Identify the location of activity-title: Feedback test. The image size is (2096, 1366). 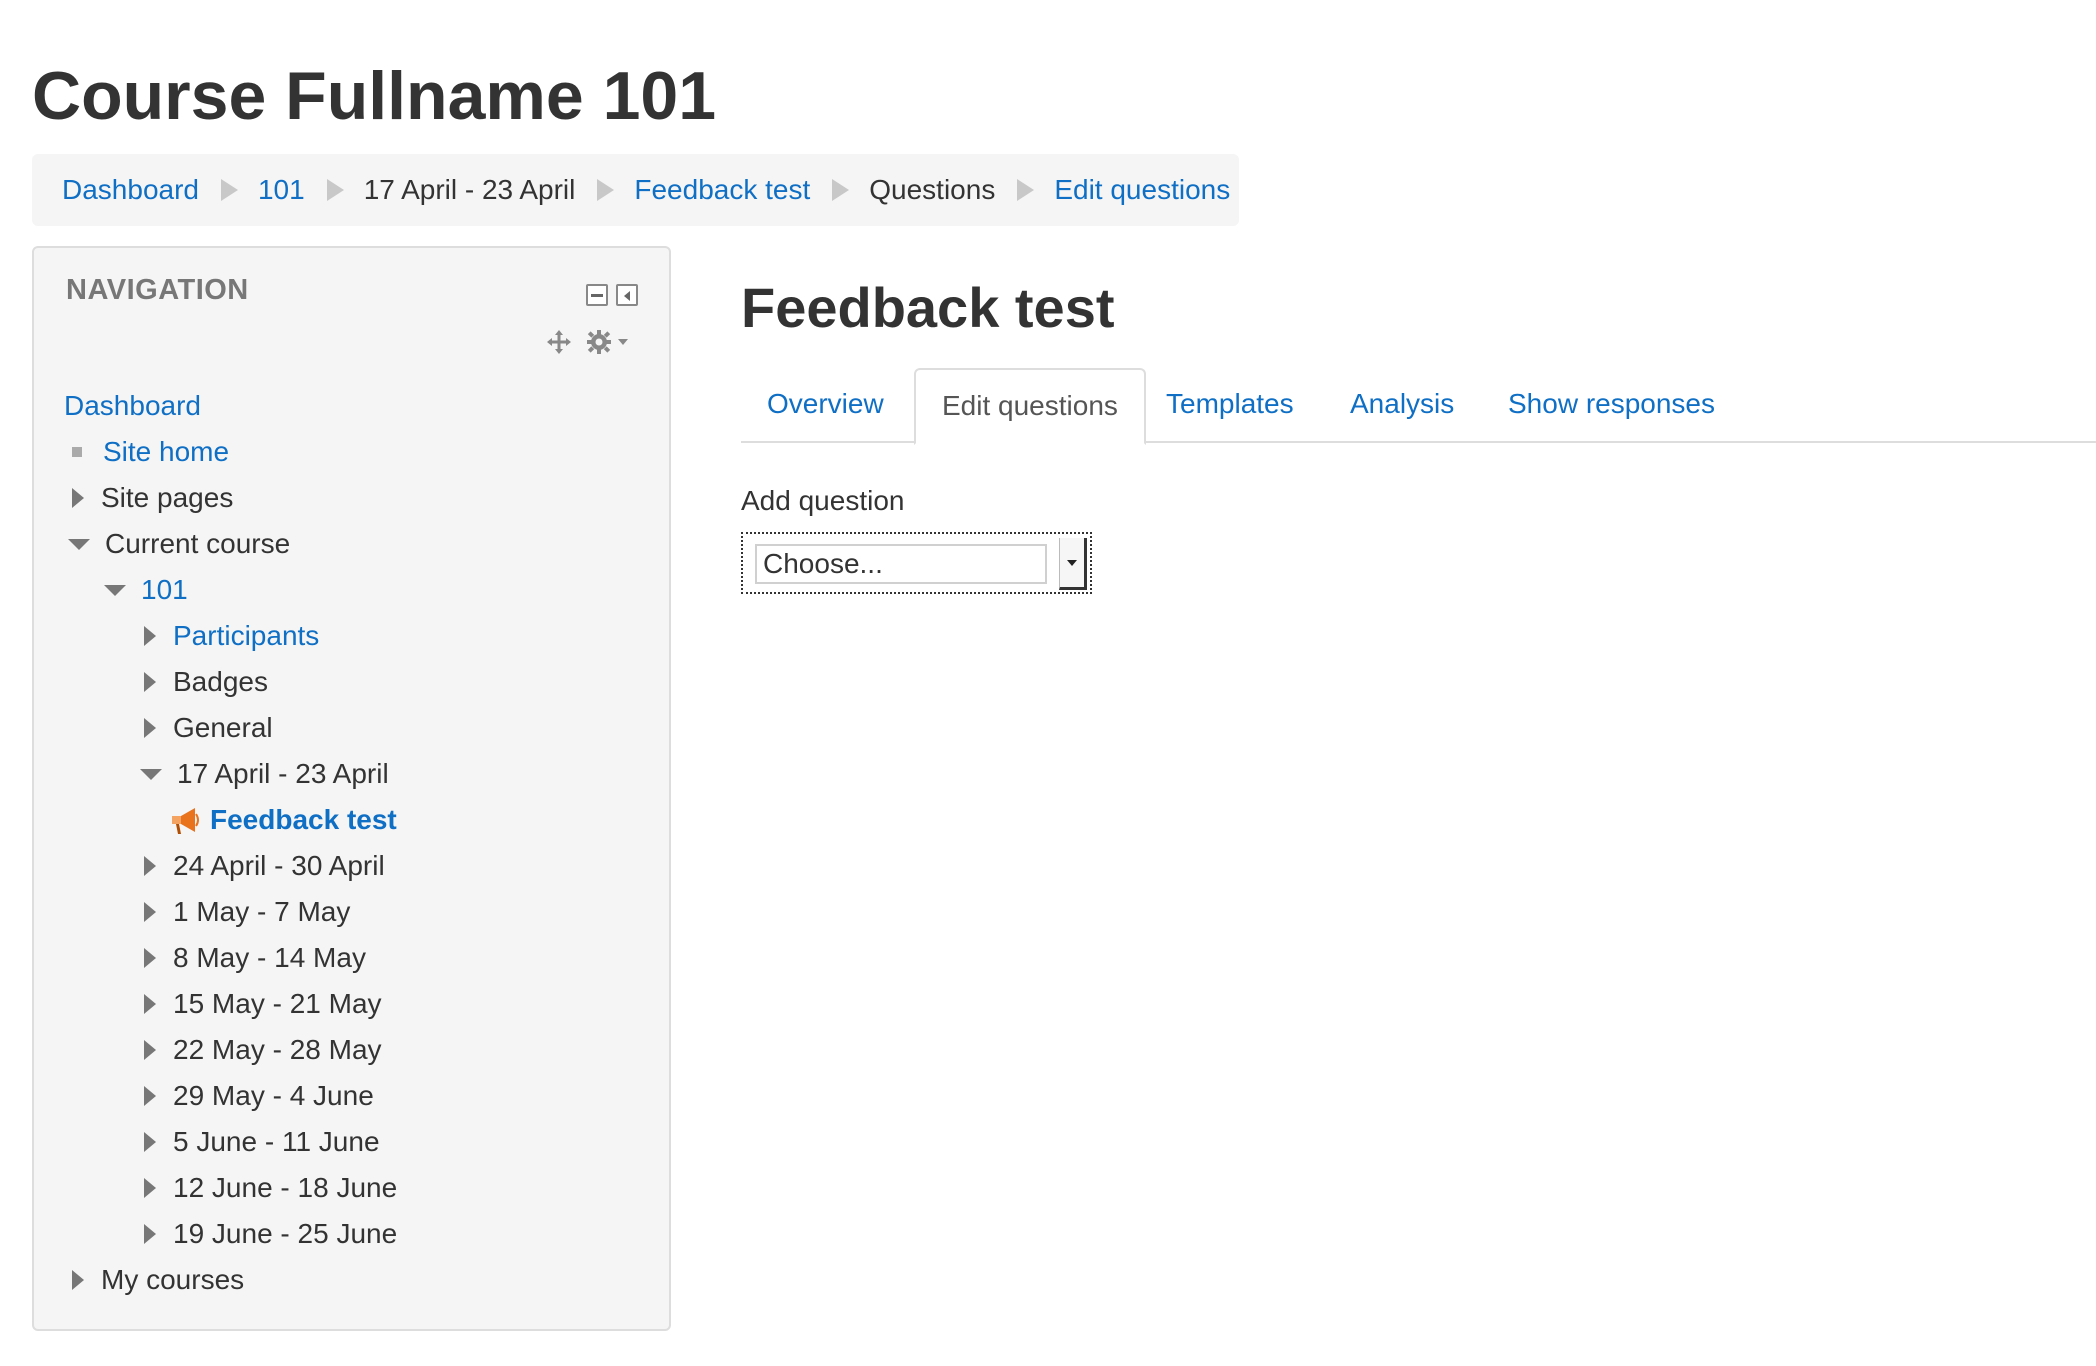
(928, 307).